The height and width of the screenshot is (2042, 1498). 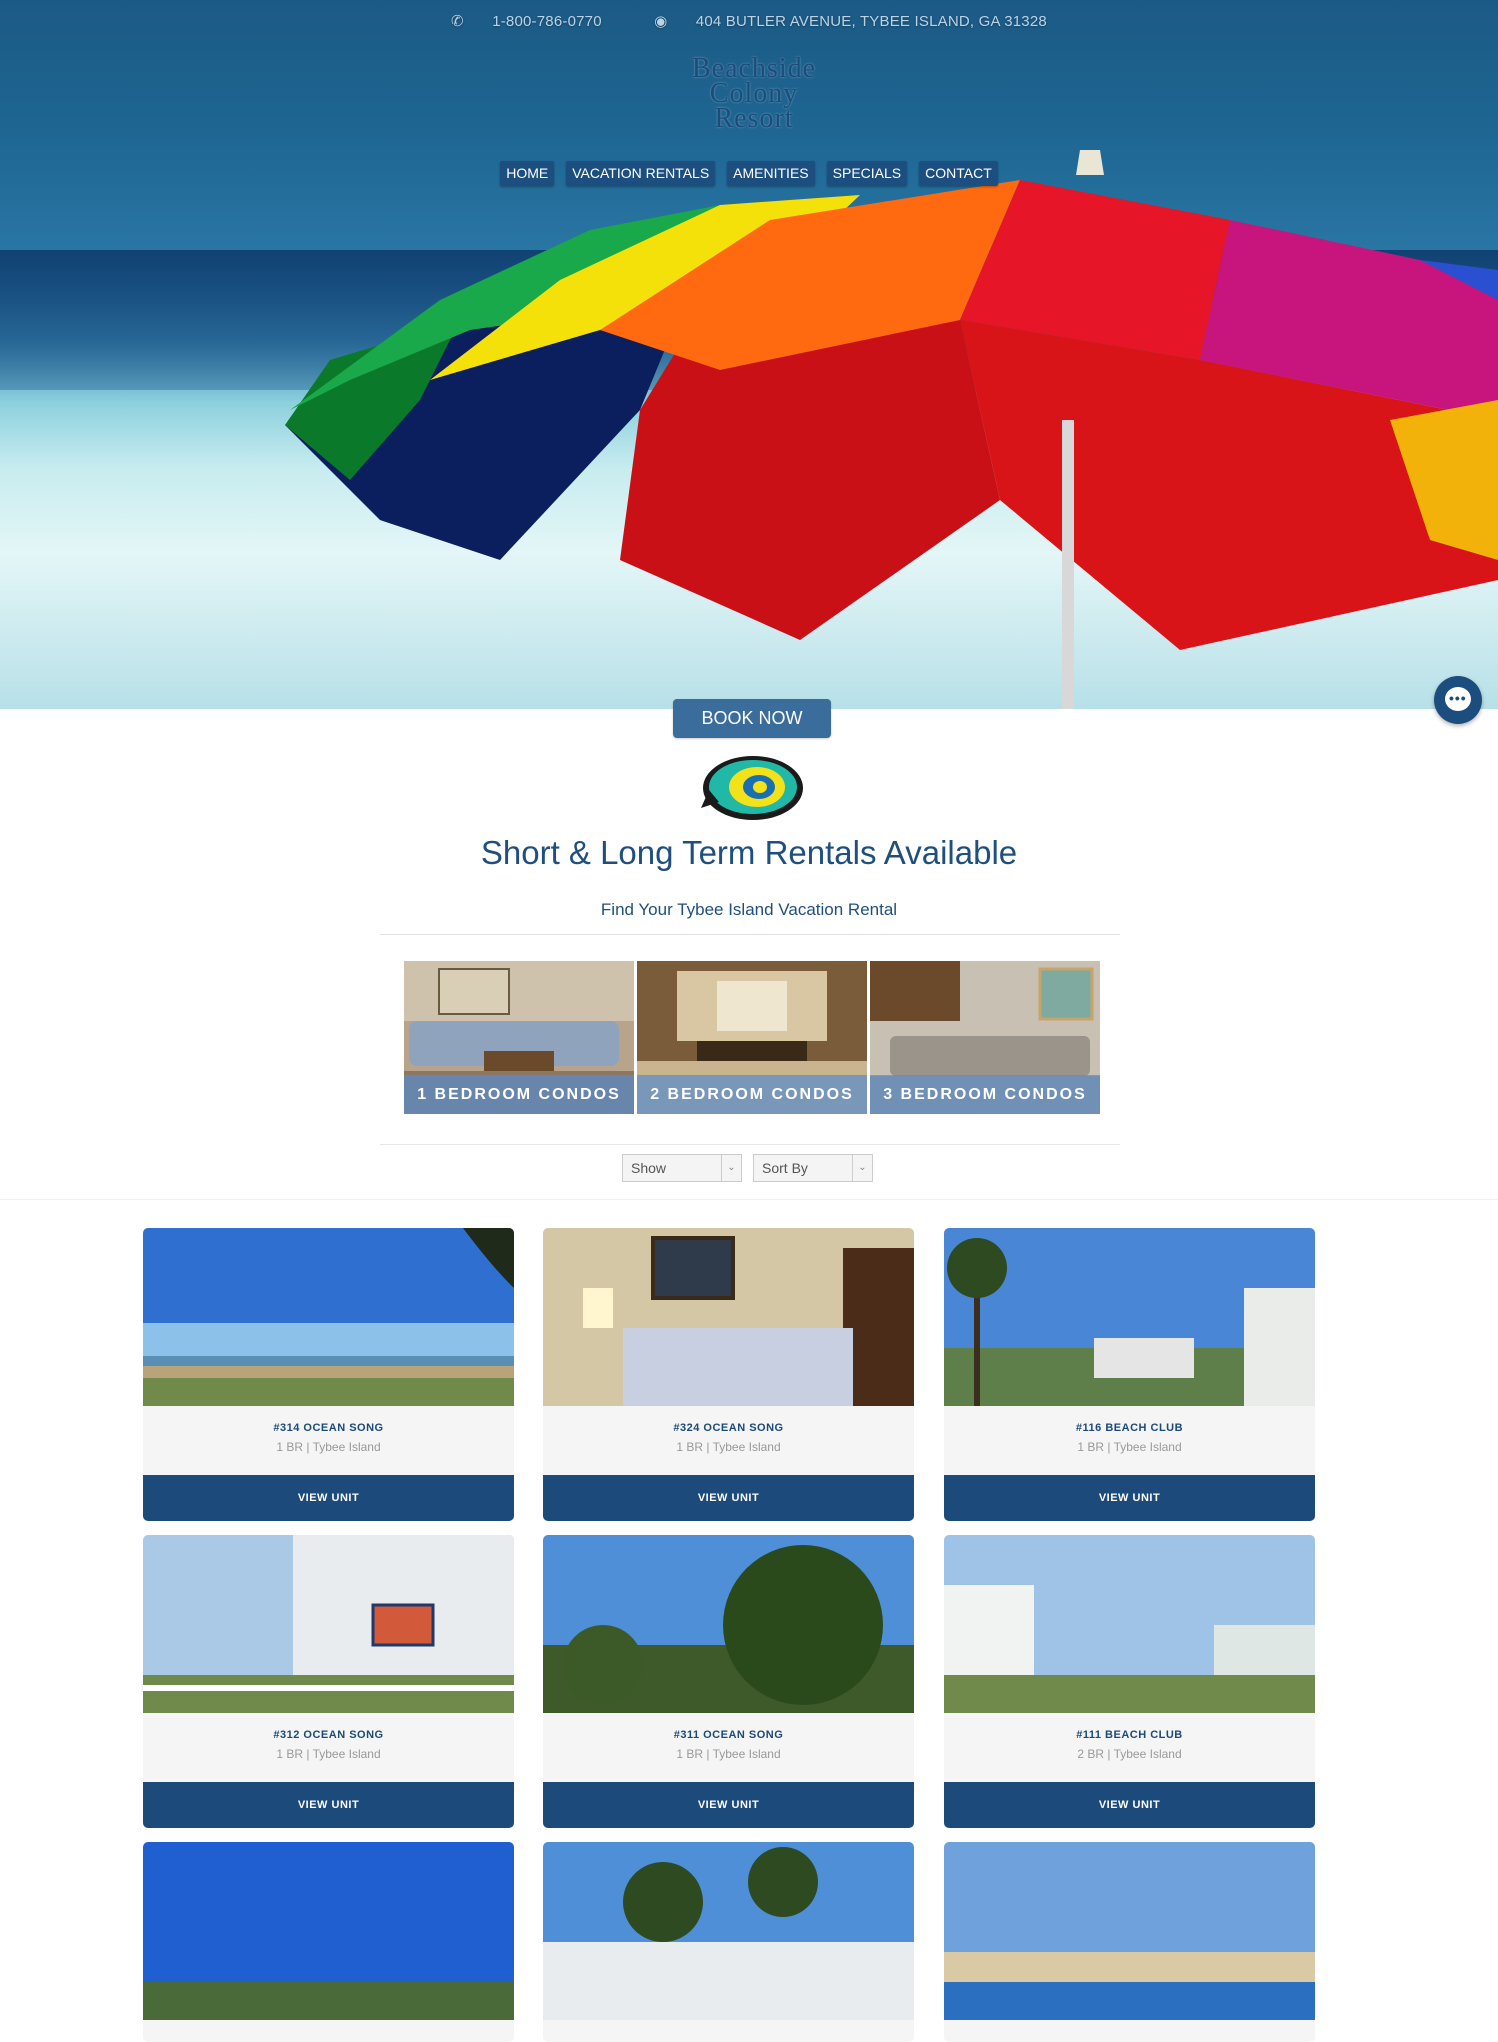 I want to click on nav-vacation-rentals: VACATION RENTALS, so click(x=641, y=173).